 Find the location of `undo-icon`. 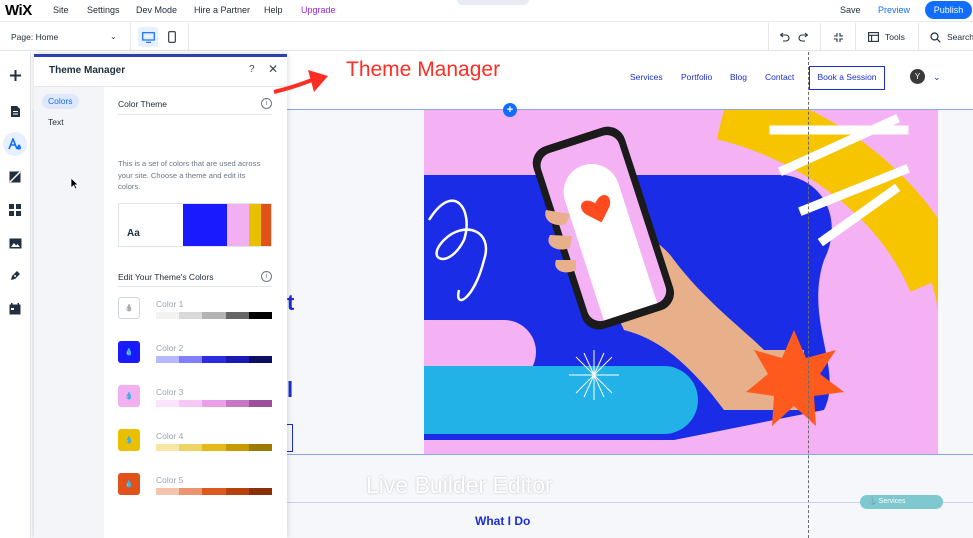

undo-icon is located at coordinates (784, 37).